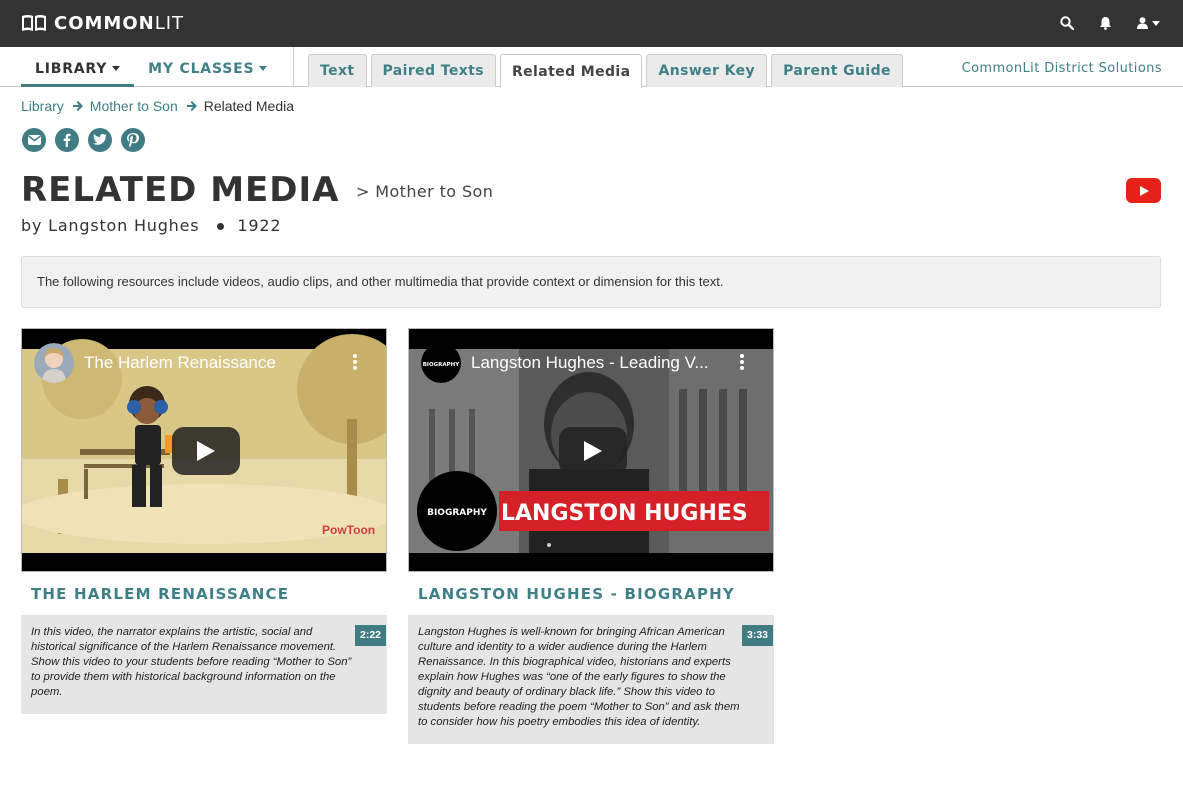  I want to click on pinterest-icon, so click(133, 140).